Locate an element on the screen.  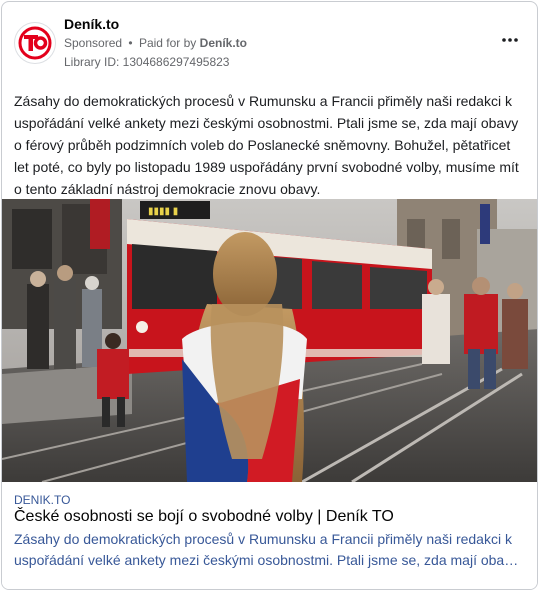
paid-for-by-label: Paid for by is located at coordinates (167, 43).